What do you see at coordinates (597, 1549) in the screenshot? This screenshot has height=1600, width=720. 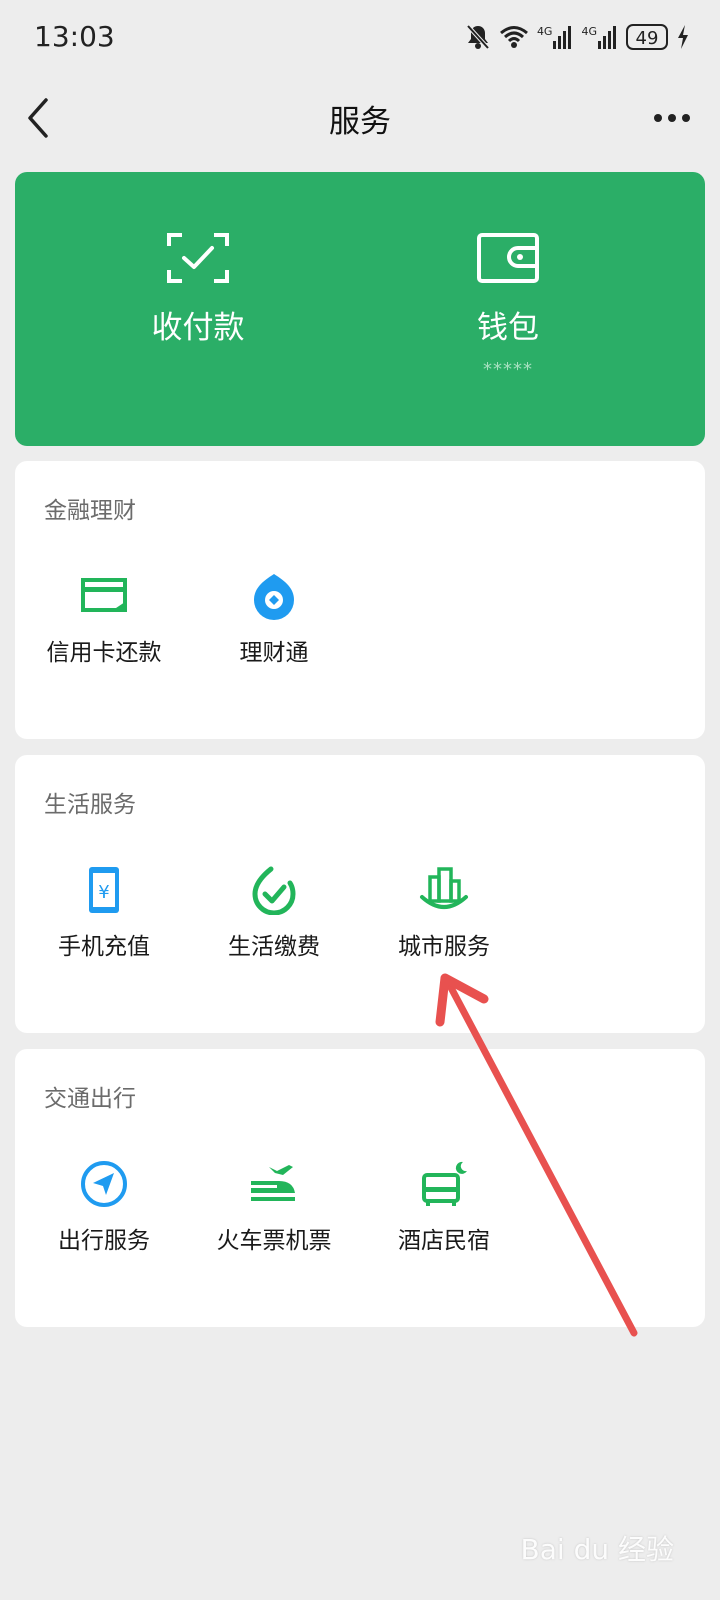 I see `watermark: Bai du 经验` at bounding box center [597, 1549].